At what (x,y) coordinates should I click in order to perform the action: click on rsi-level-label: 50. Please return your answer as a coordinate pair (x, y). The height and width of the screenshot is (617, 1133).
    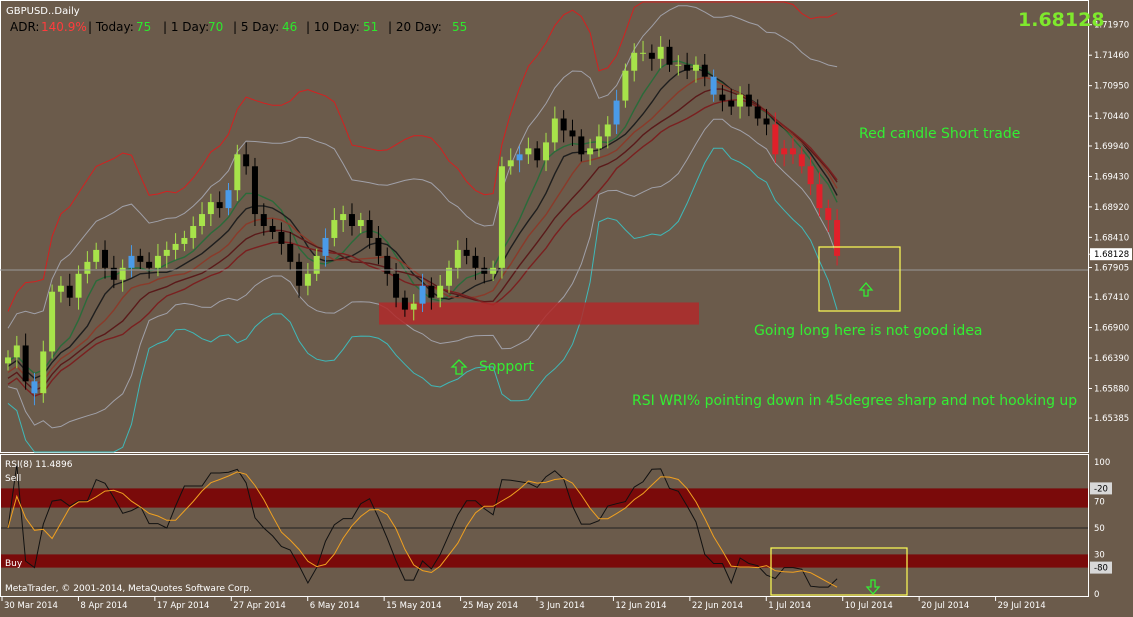
    Looking at the image, I should click on (1099, 529).